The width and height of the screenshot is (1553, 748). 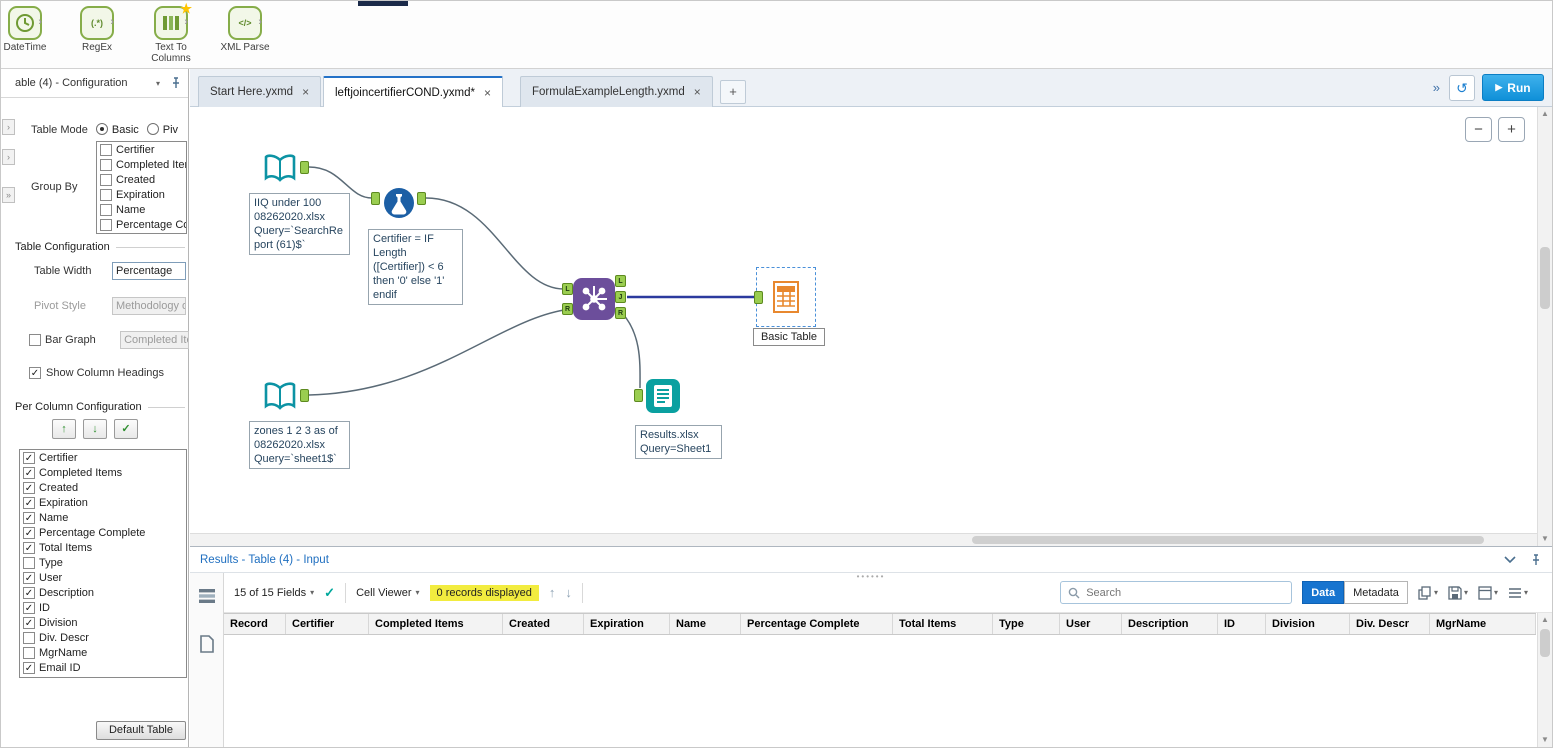 I want to click on column-header: Expiration, so click(x=627, y=624).